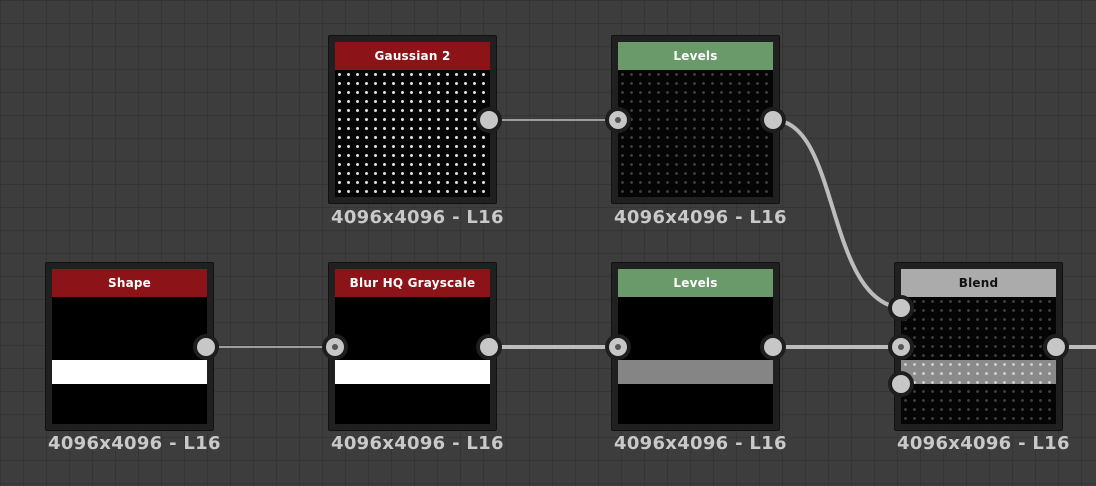 This screenshot has height=486, width=1096. I want to click on node-blur-hq-grayscale: Blur HQ Grayscale, so click(412, 346).